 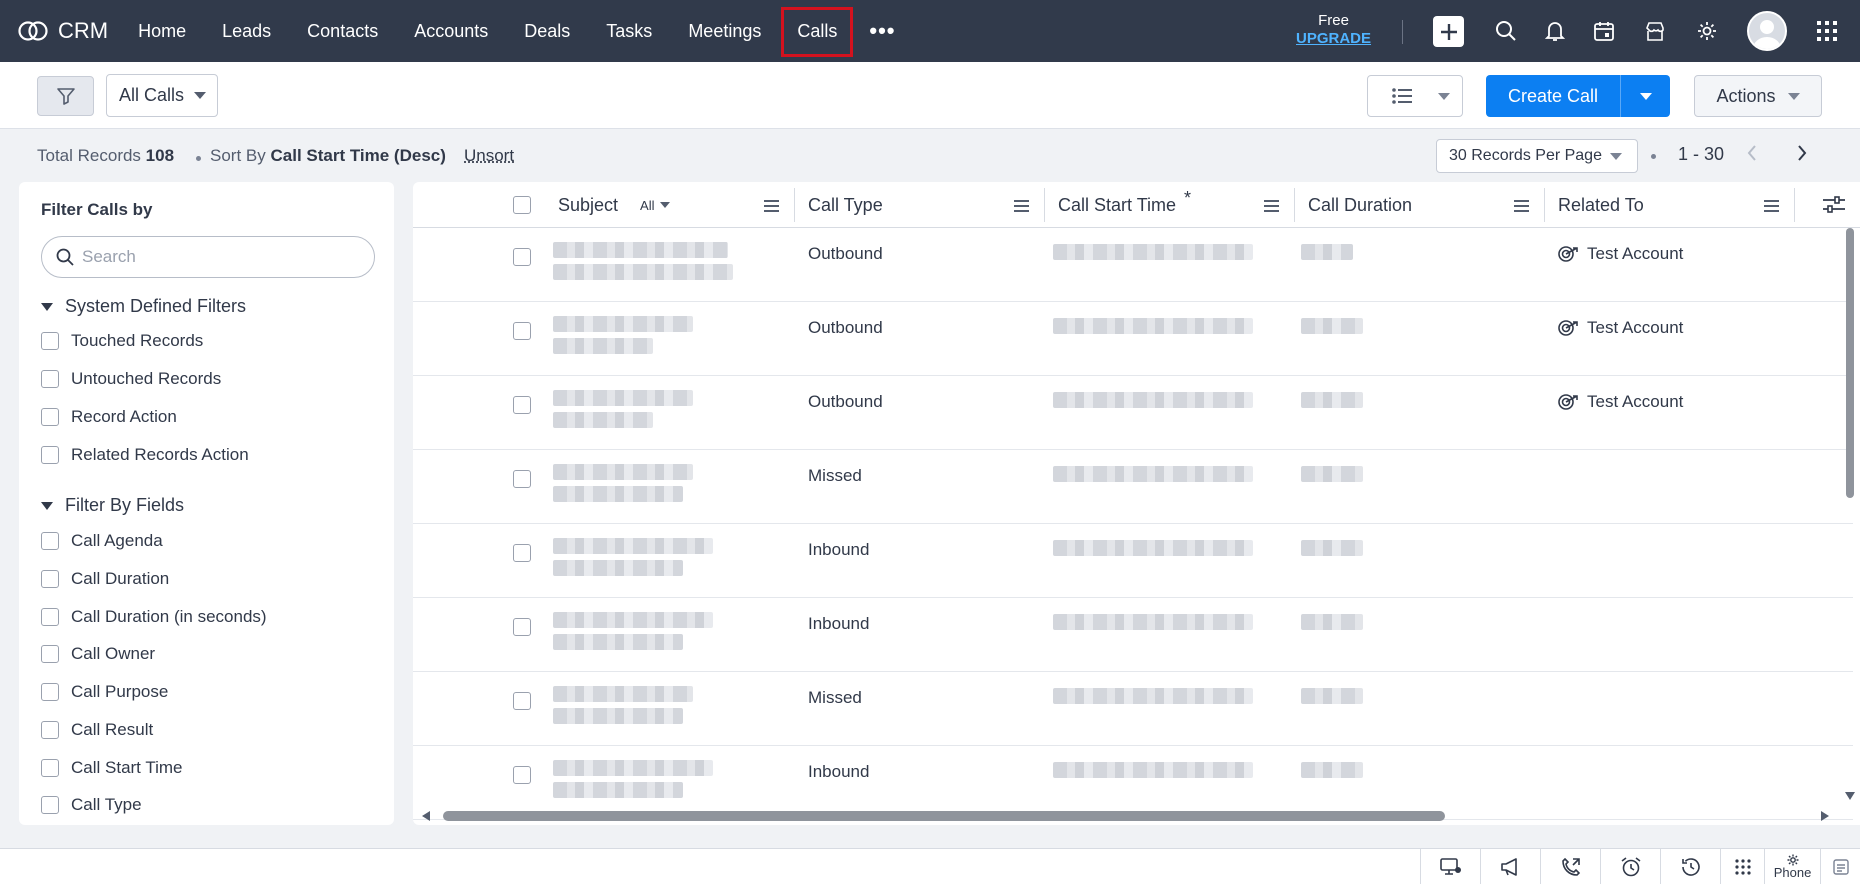 I want to click on scroll-left-arrow, so click(x=426, y=817).